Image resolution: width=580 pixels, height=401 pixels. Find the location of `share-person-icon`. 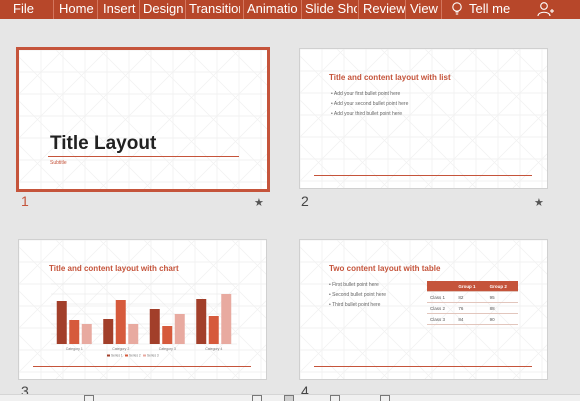

share-person-icon is located at coordinates (546, 9).